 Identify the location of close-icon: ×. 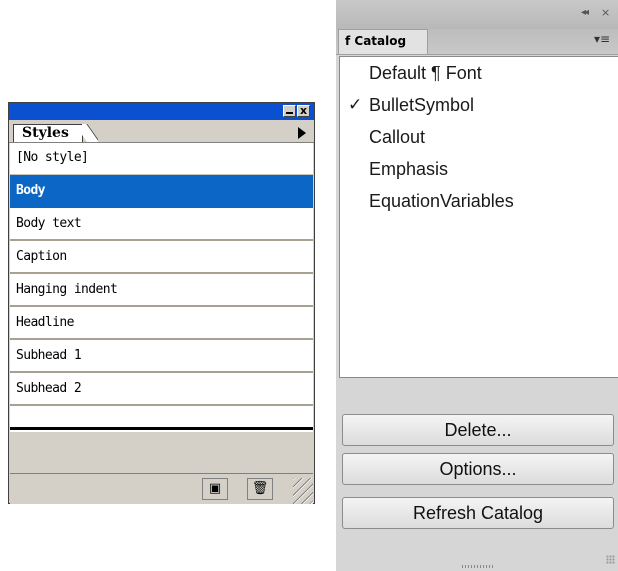
(605, 12).